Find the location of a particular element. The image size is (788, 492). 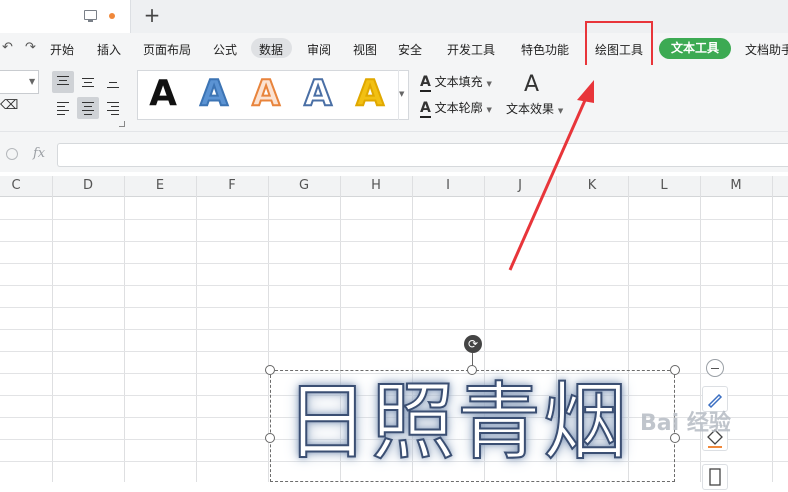

menu-item-data: 数据 is located at coordinates (271, 50).